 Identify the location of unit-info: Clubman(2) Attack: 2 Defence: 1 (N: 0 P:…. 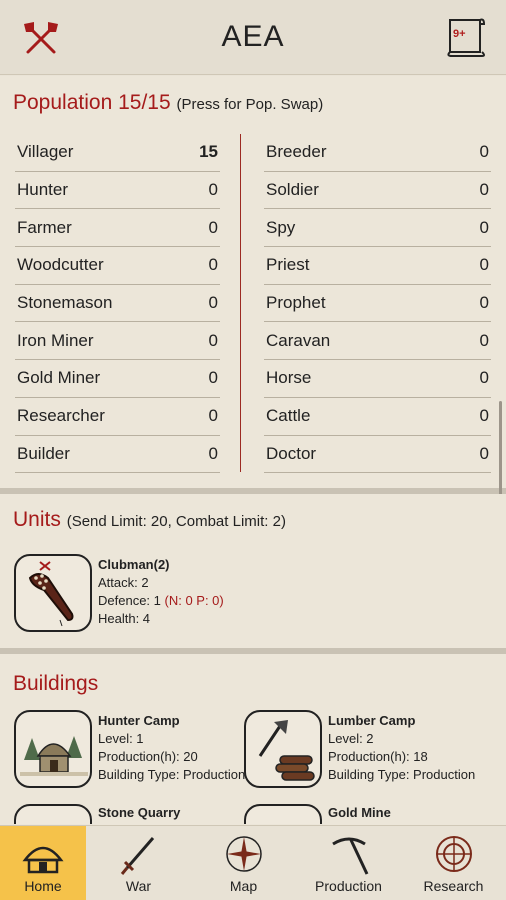
(161, 592).